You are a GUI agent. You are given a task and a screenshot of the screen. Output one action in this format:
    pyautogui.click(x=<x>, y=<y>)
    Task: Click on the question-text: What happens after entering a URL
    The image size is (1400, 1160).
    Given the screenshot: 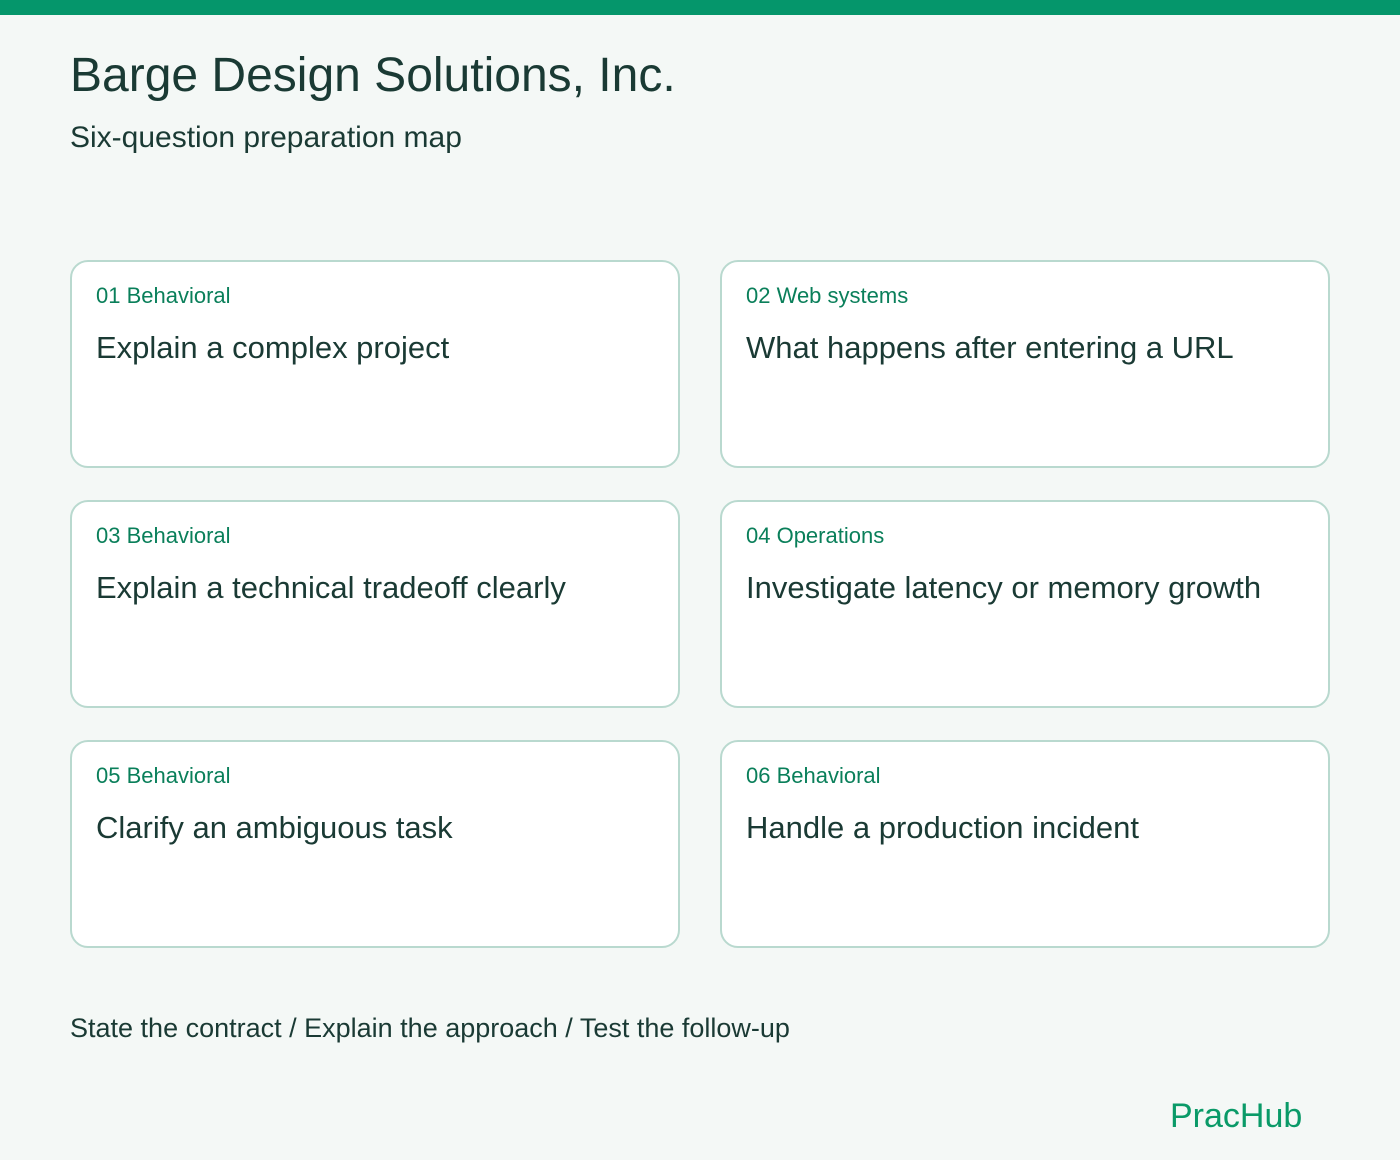 What is the action you would take?
    pyautogui.click(x=990, y=347)
    